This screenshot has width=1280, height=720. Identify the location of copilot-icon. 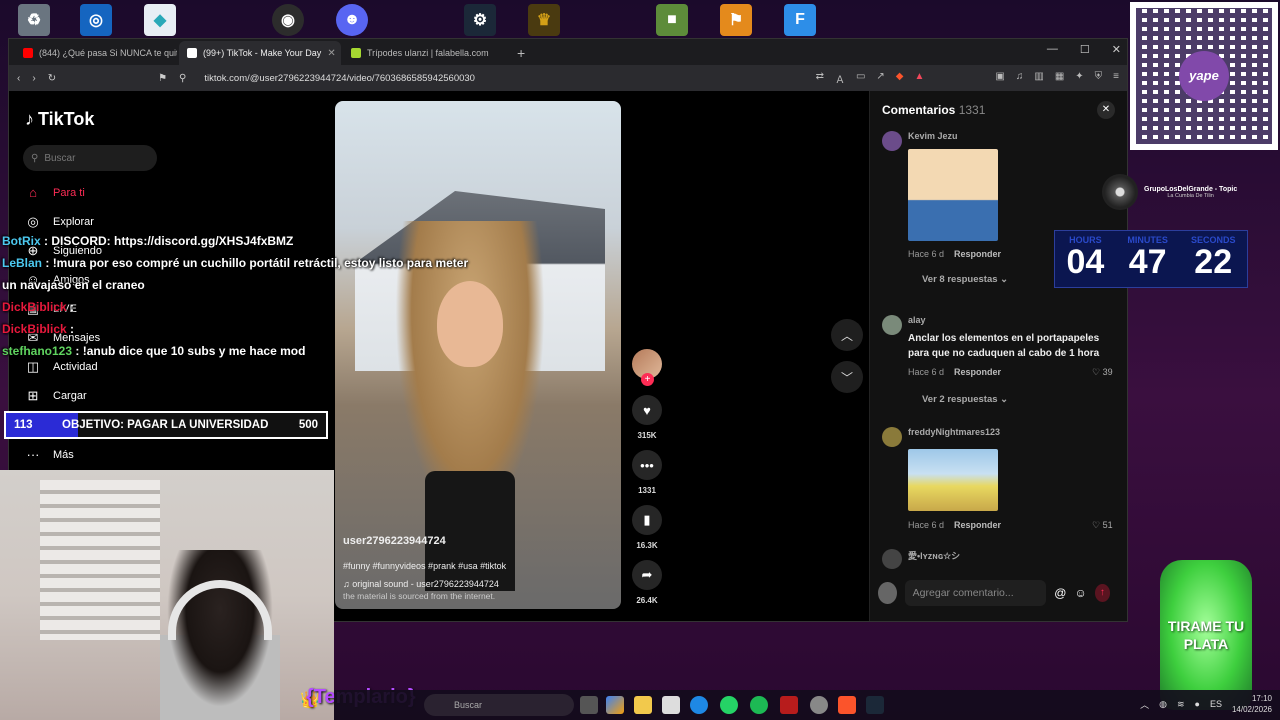
(615, 705).